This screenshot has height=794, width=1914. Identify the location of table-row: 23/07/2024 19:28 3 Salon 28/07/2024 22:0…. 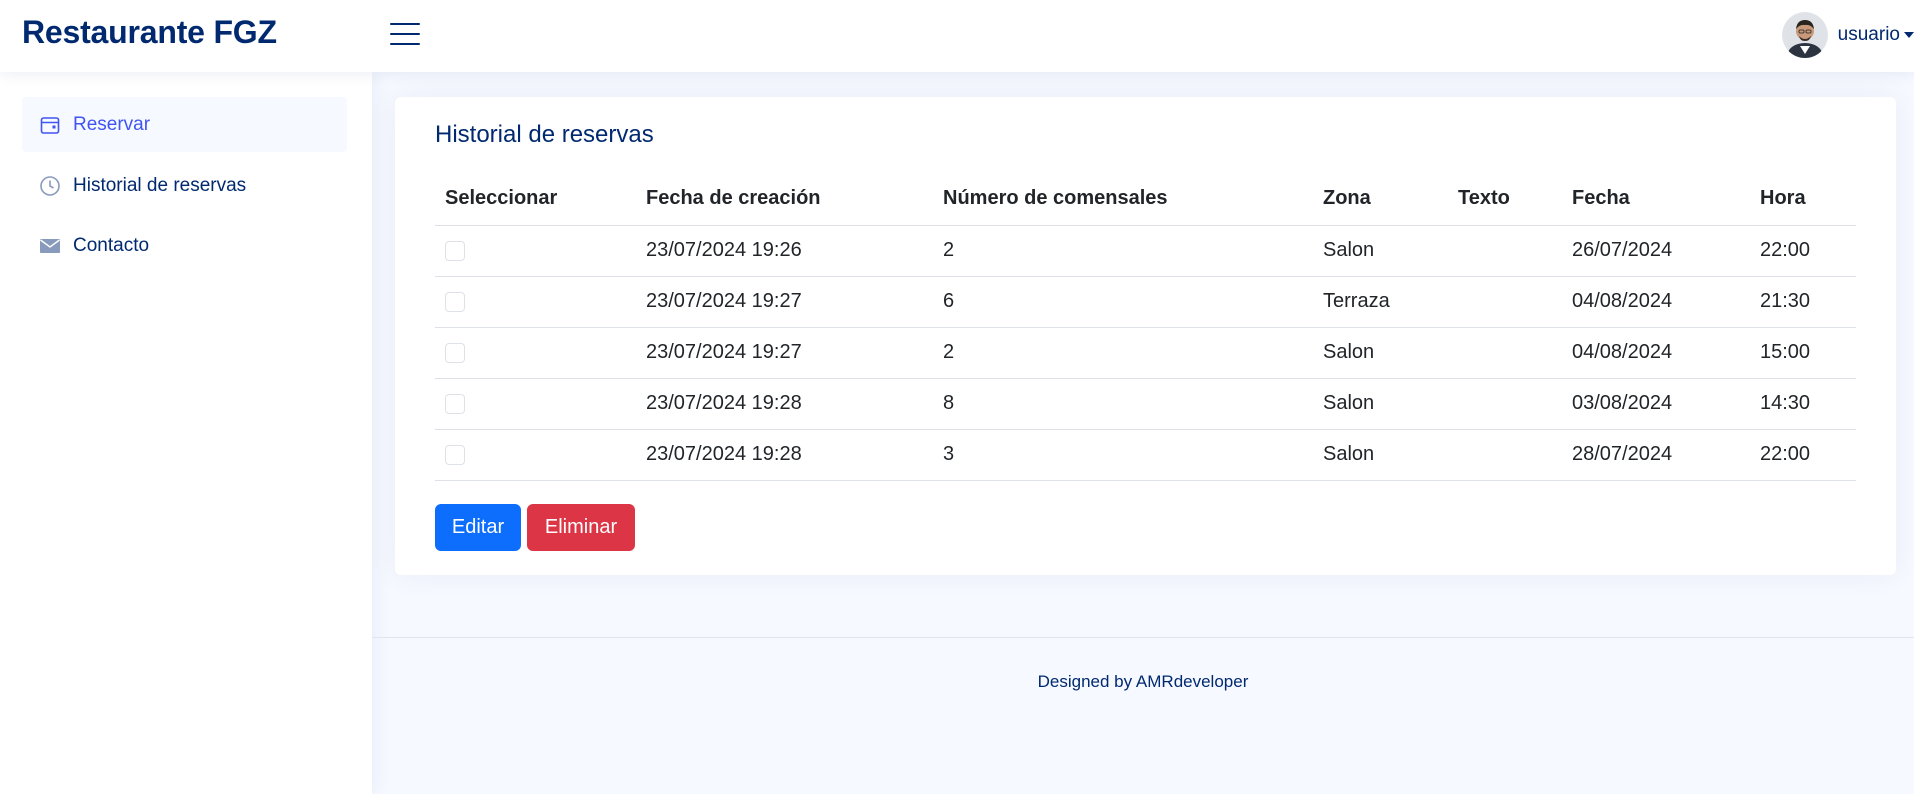
(1145, 455).